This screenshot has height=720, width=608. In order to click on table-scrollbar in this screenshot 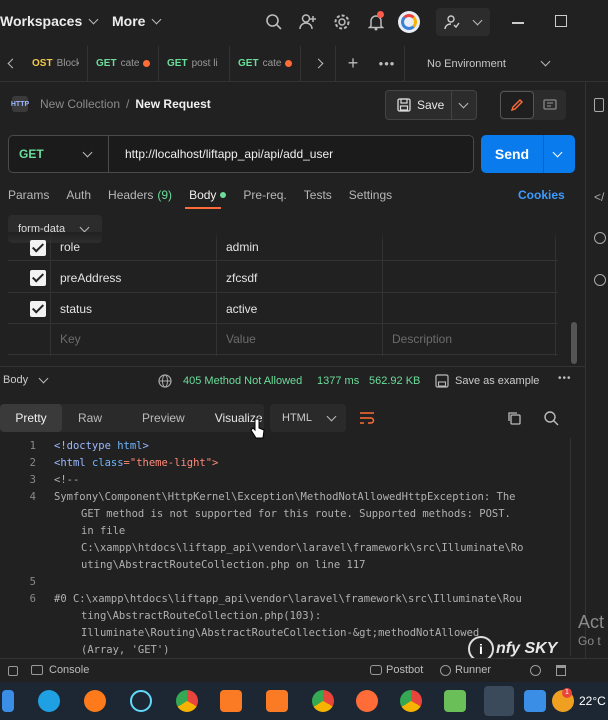, I will do `click(574, 343)`.